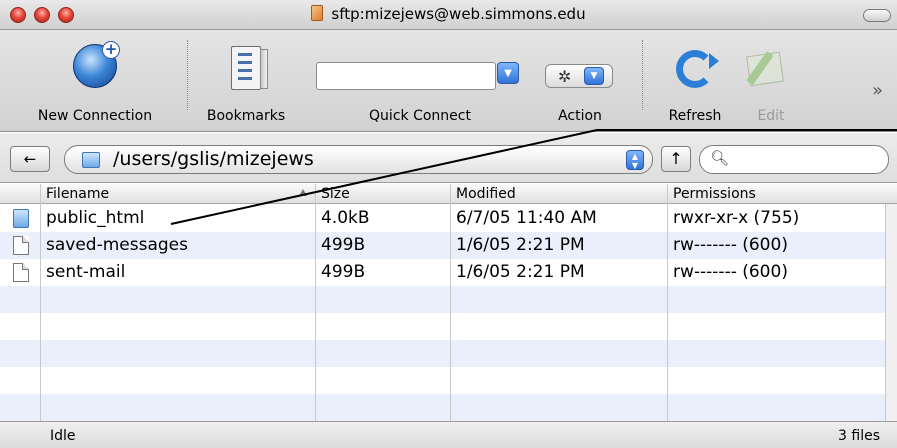 This screenshot has height=448, width=897. I want to click on action-menu-button: ✲ ▼, so click(579, 76).